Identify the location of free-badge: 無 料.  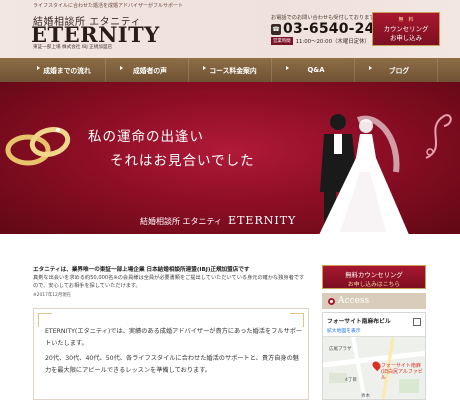
(406, 20).